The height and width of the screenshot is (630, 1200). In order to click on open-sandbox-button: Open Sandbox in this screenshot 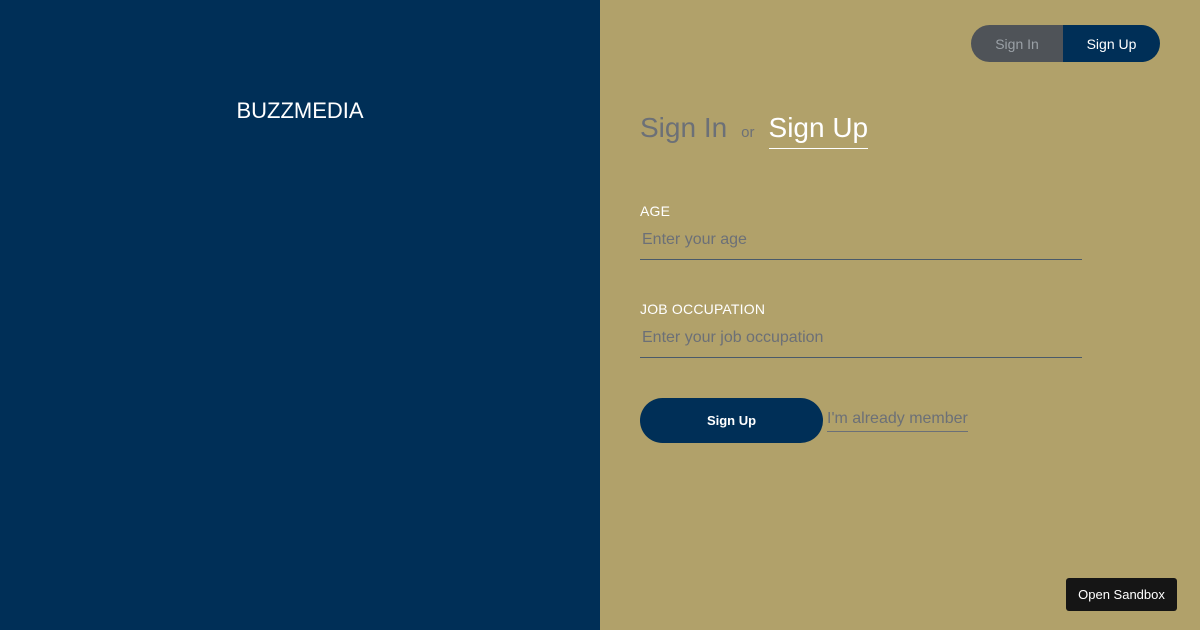, I will do `click(1121, 594)`.